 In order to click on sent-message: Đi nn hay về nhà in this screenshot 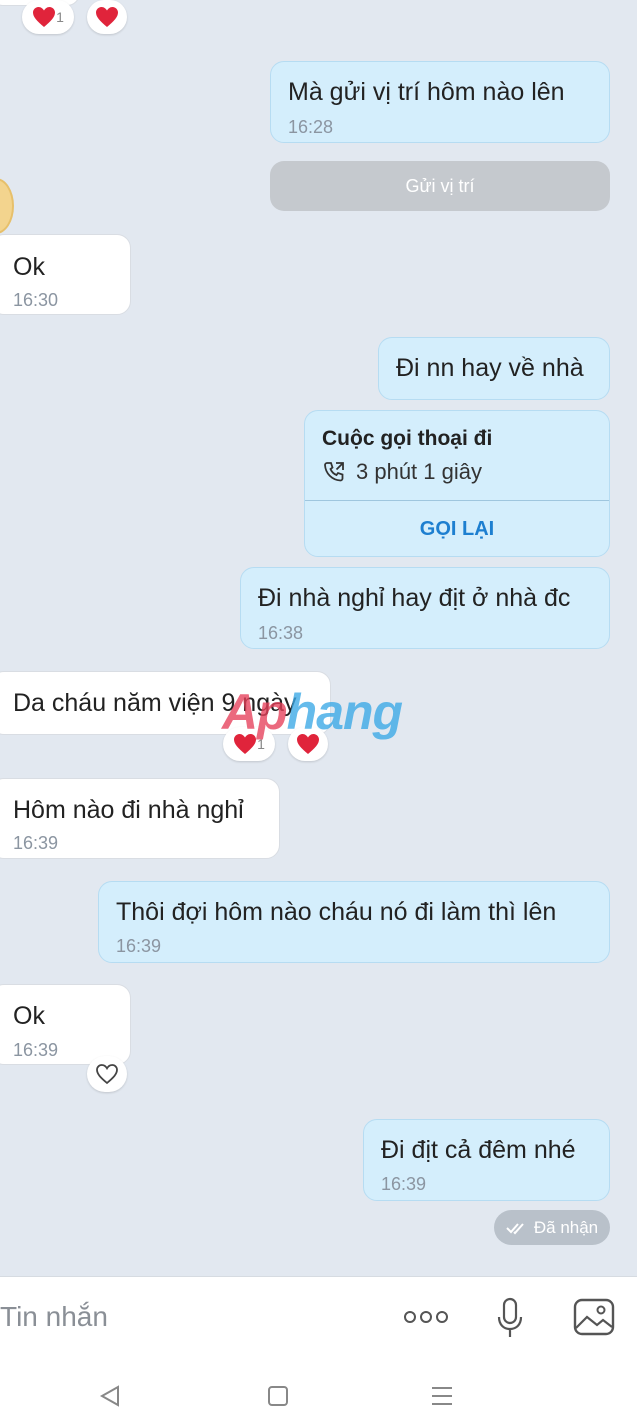, I will do `click(494, 368)`.